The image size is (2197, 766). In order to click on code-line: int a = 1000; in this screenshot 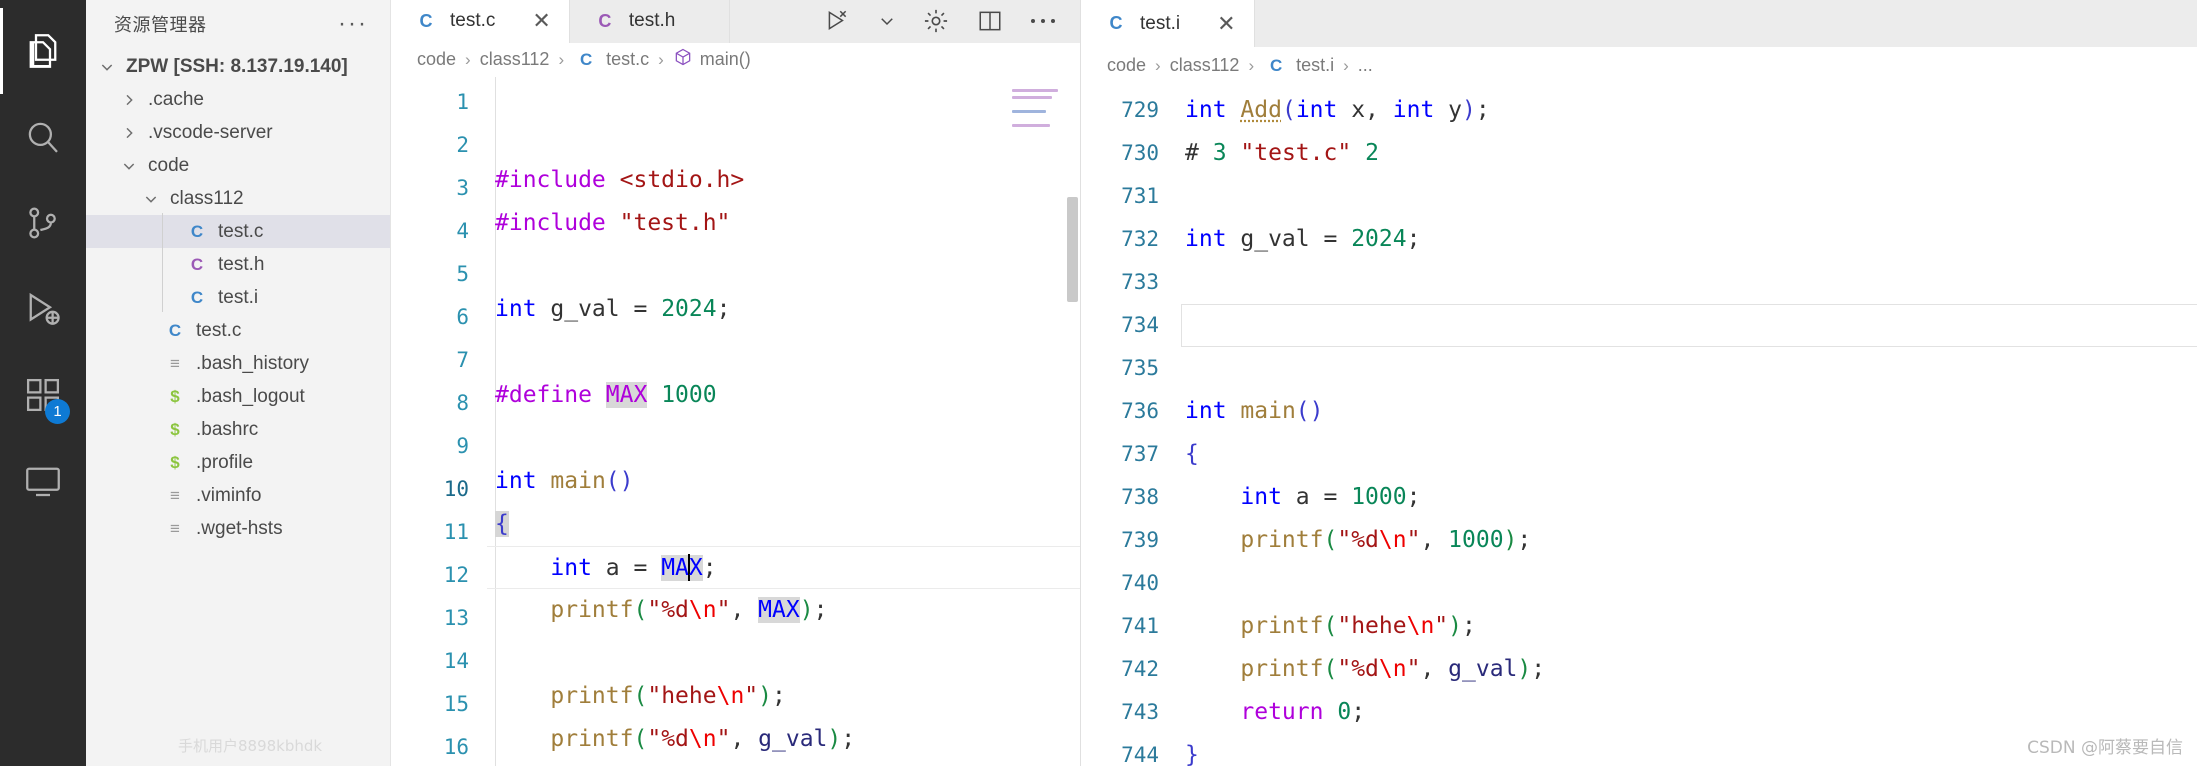, I will do `click(1687, 497)`.